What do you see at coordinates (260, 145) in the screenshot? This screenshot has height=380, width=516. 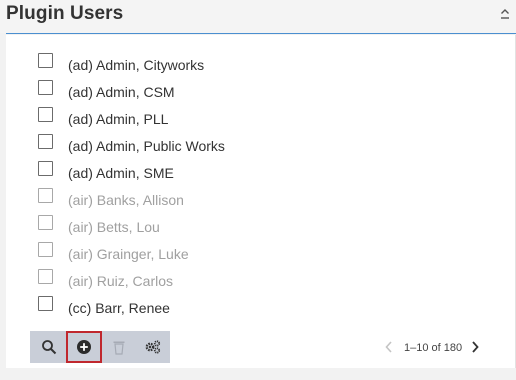 I see `user-list-item: (ad) Admin, Public Works` at bounding box center [260, 145].